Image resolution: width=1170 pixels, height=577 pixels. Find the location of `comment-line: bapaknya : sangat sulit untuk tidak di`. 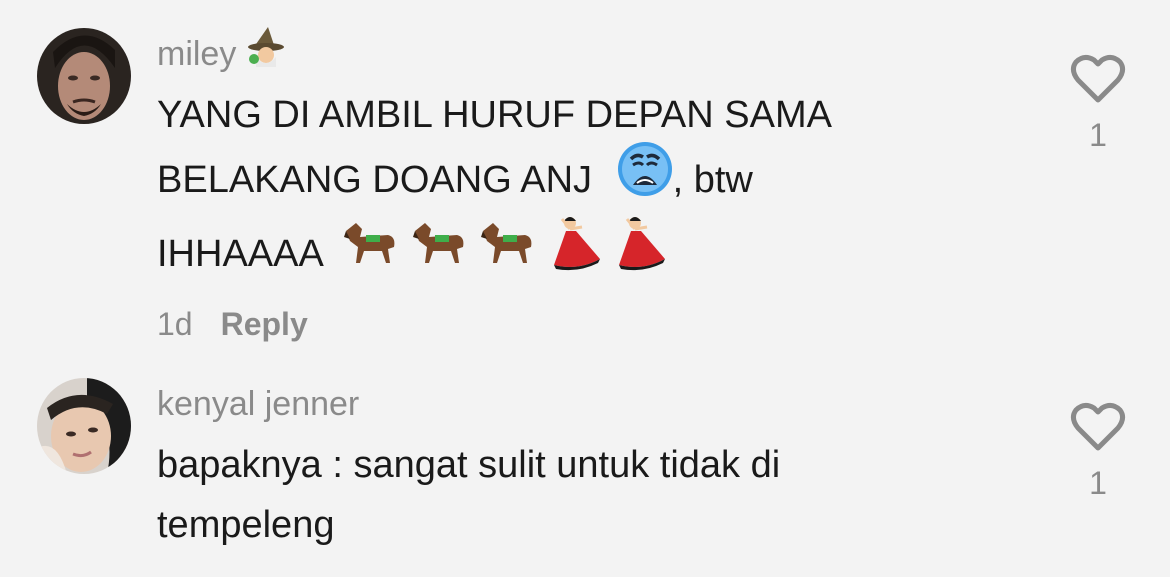

comment-line: bapaknya : sangat sulit untuk tidak di is located at coordinates (469, 465).